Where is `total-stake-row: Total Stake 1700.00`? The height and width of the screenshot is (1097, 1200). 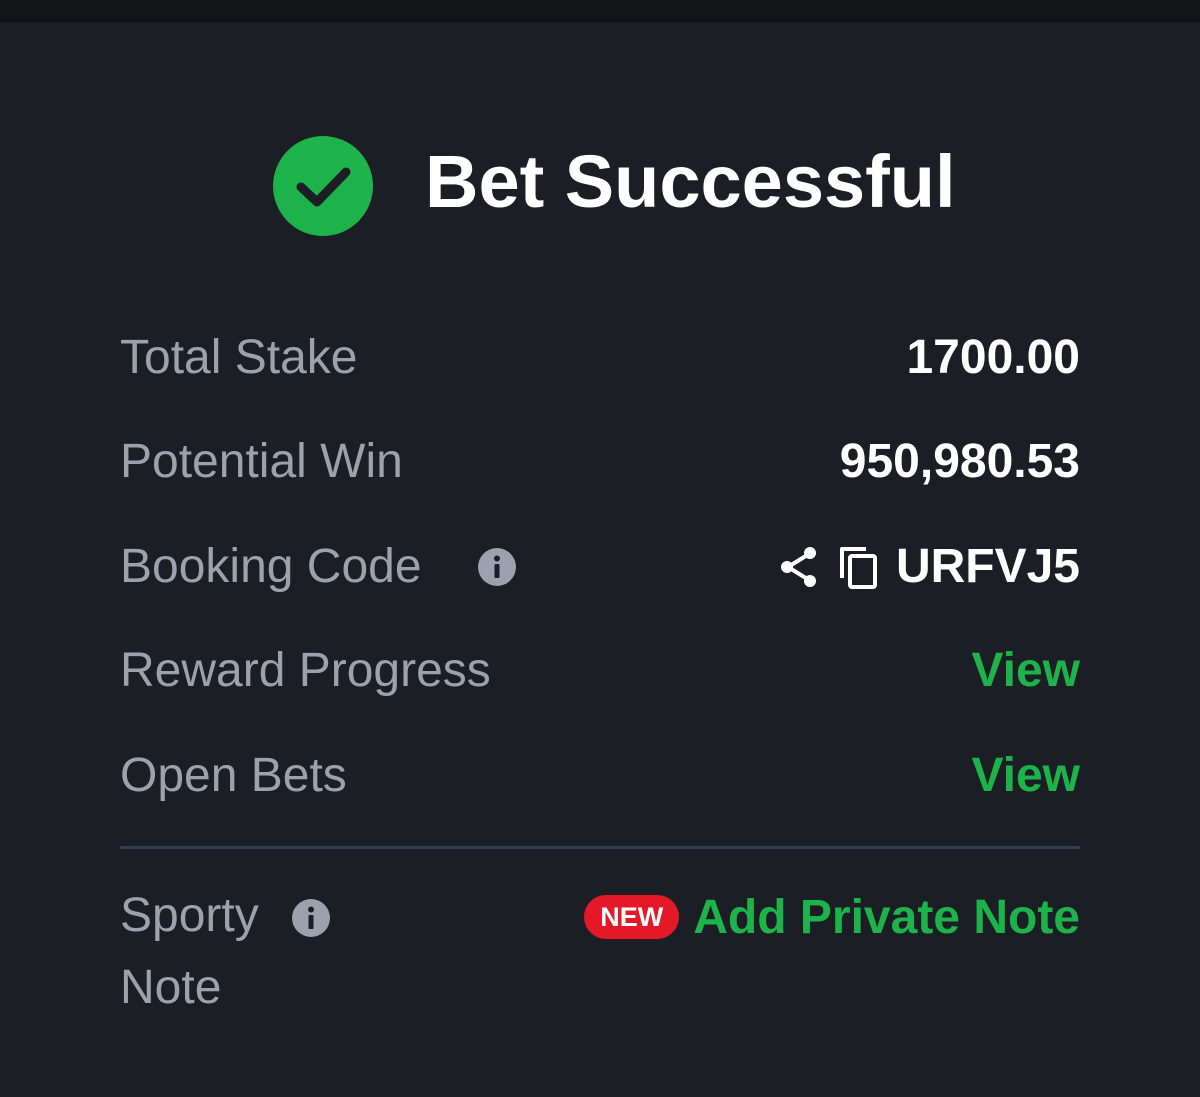
total-stake-row: Total Stake 1700.00 is located at coordinates (600, 358).